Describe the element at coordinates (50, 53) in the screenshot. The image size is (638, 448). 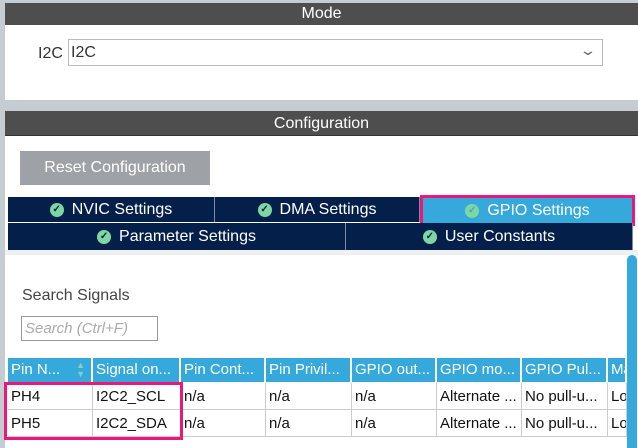
I see `i2c-label: I2C` at that location.